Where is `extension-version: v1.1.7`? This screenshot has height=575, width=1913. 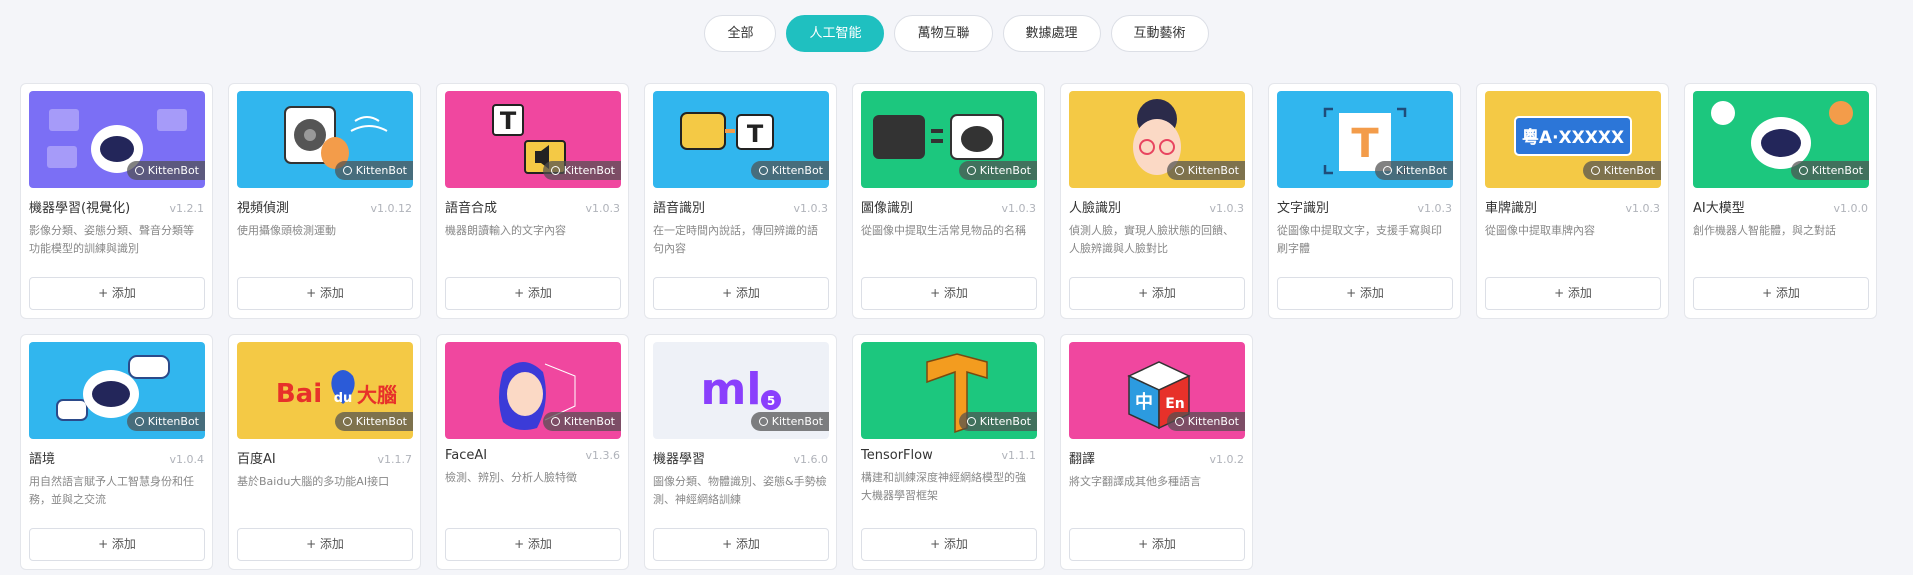 extension-version: v1.1.7 is located at coordinates (395, 459).